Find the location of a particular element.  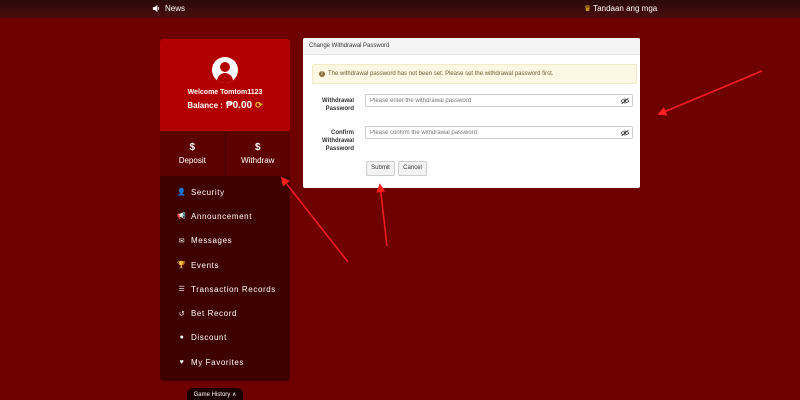

balance-value: ₱0.00 is located at coordinates (239, 105).